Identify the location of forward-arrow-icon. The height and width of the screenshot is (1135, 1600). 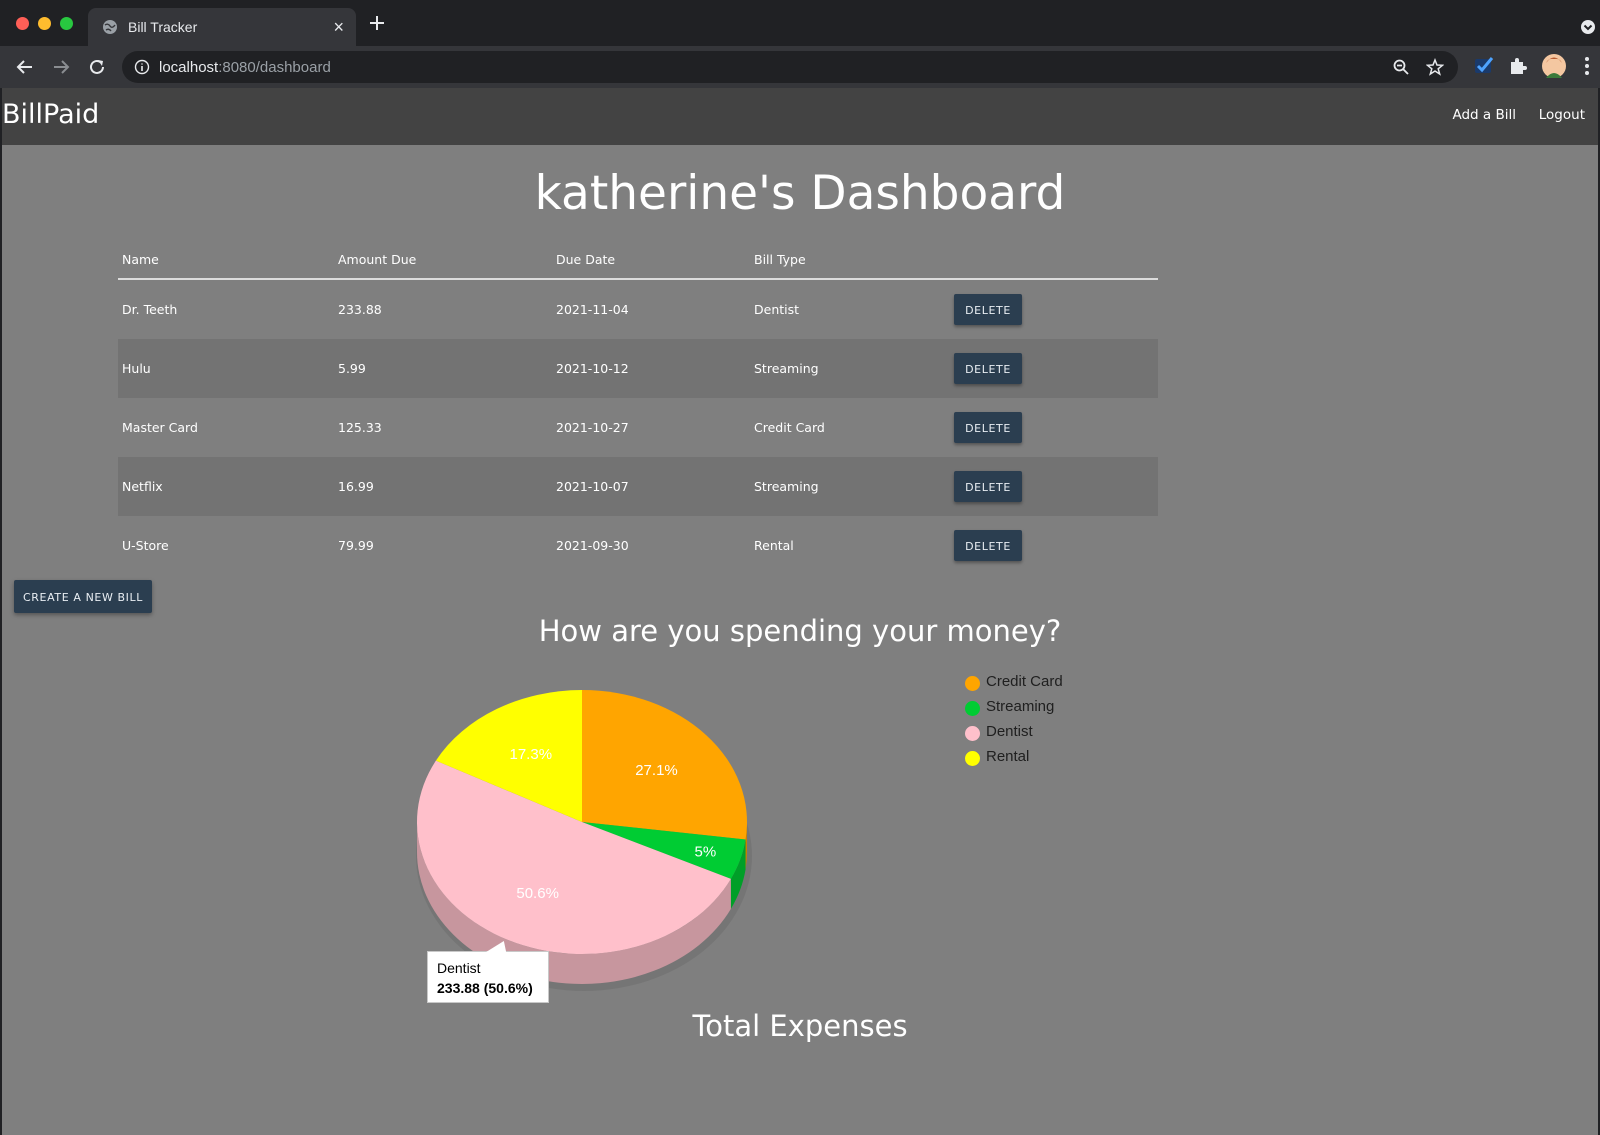
(61, 67).